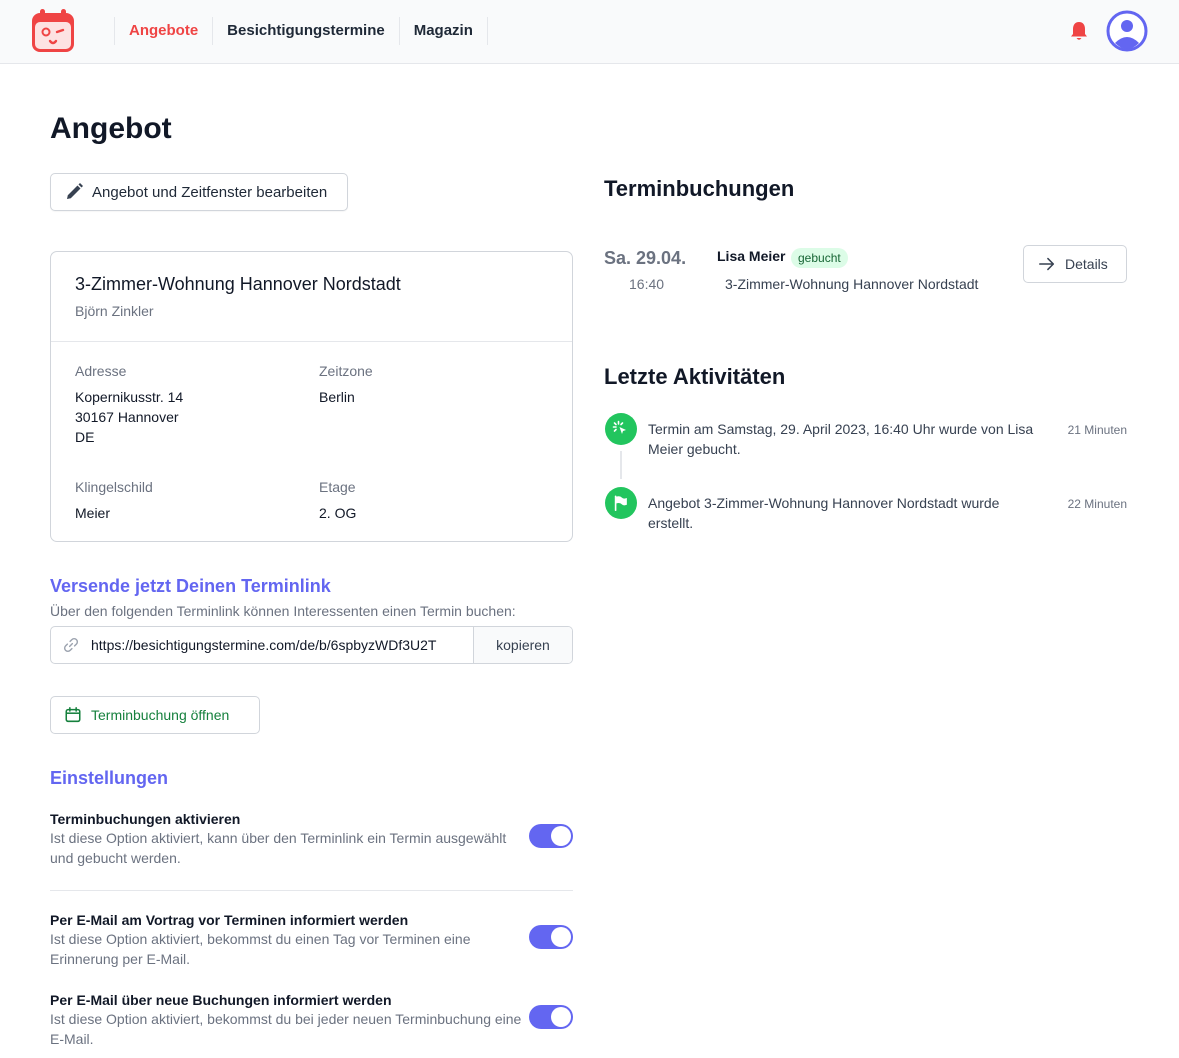  Describe the element at coordinates (699, 188) in the screenshot. I see `bookings-heading: Terminbuchungen` at that location.